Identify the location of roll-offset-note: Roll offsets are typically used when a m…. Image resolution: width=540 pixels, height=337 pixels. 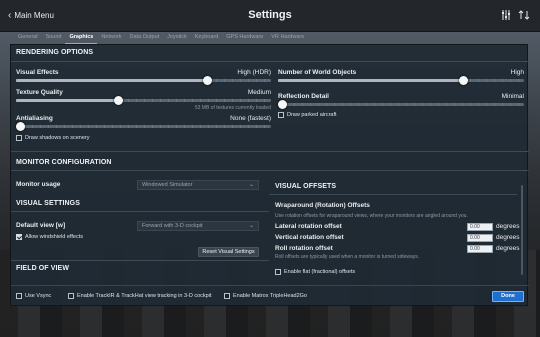
(347, 257).